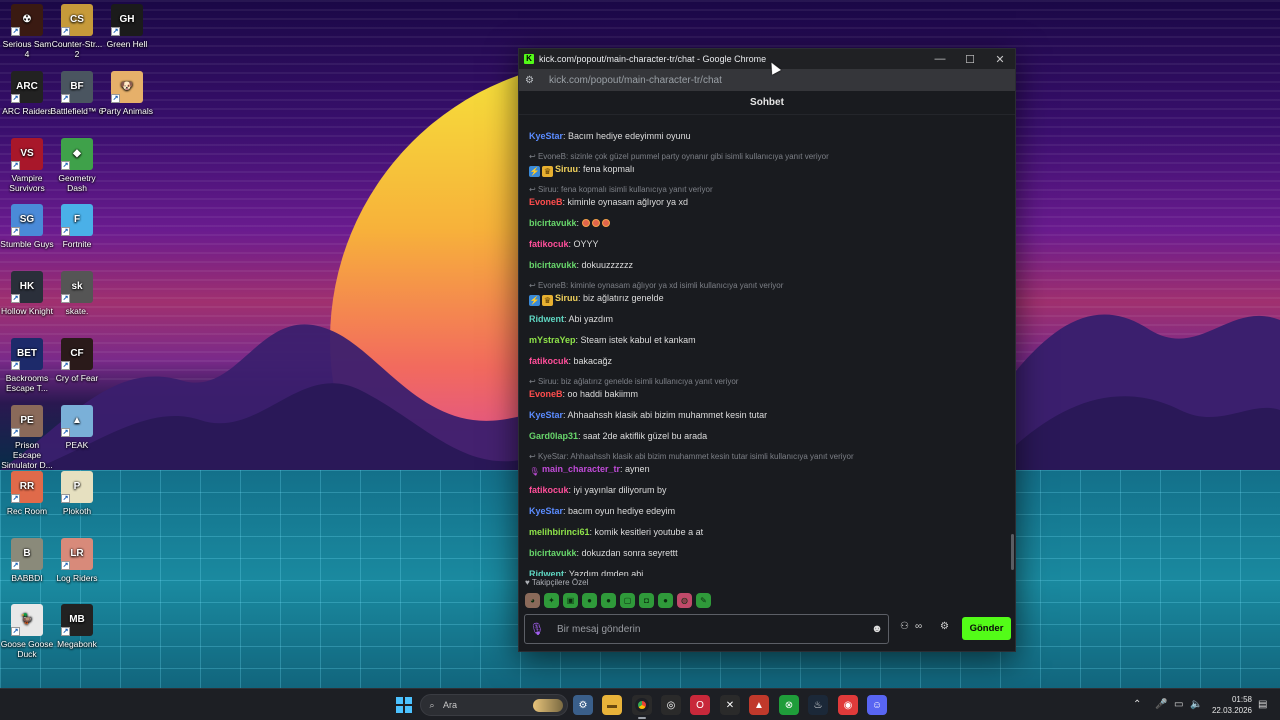 The width and height of the screenshot is (1280, 720). I want to click on app-red-icon: ▲, so click(759, 705).